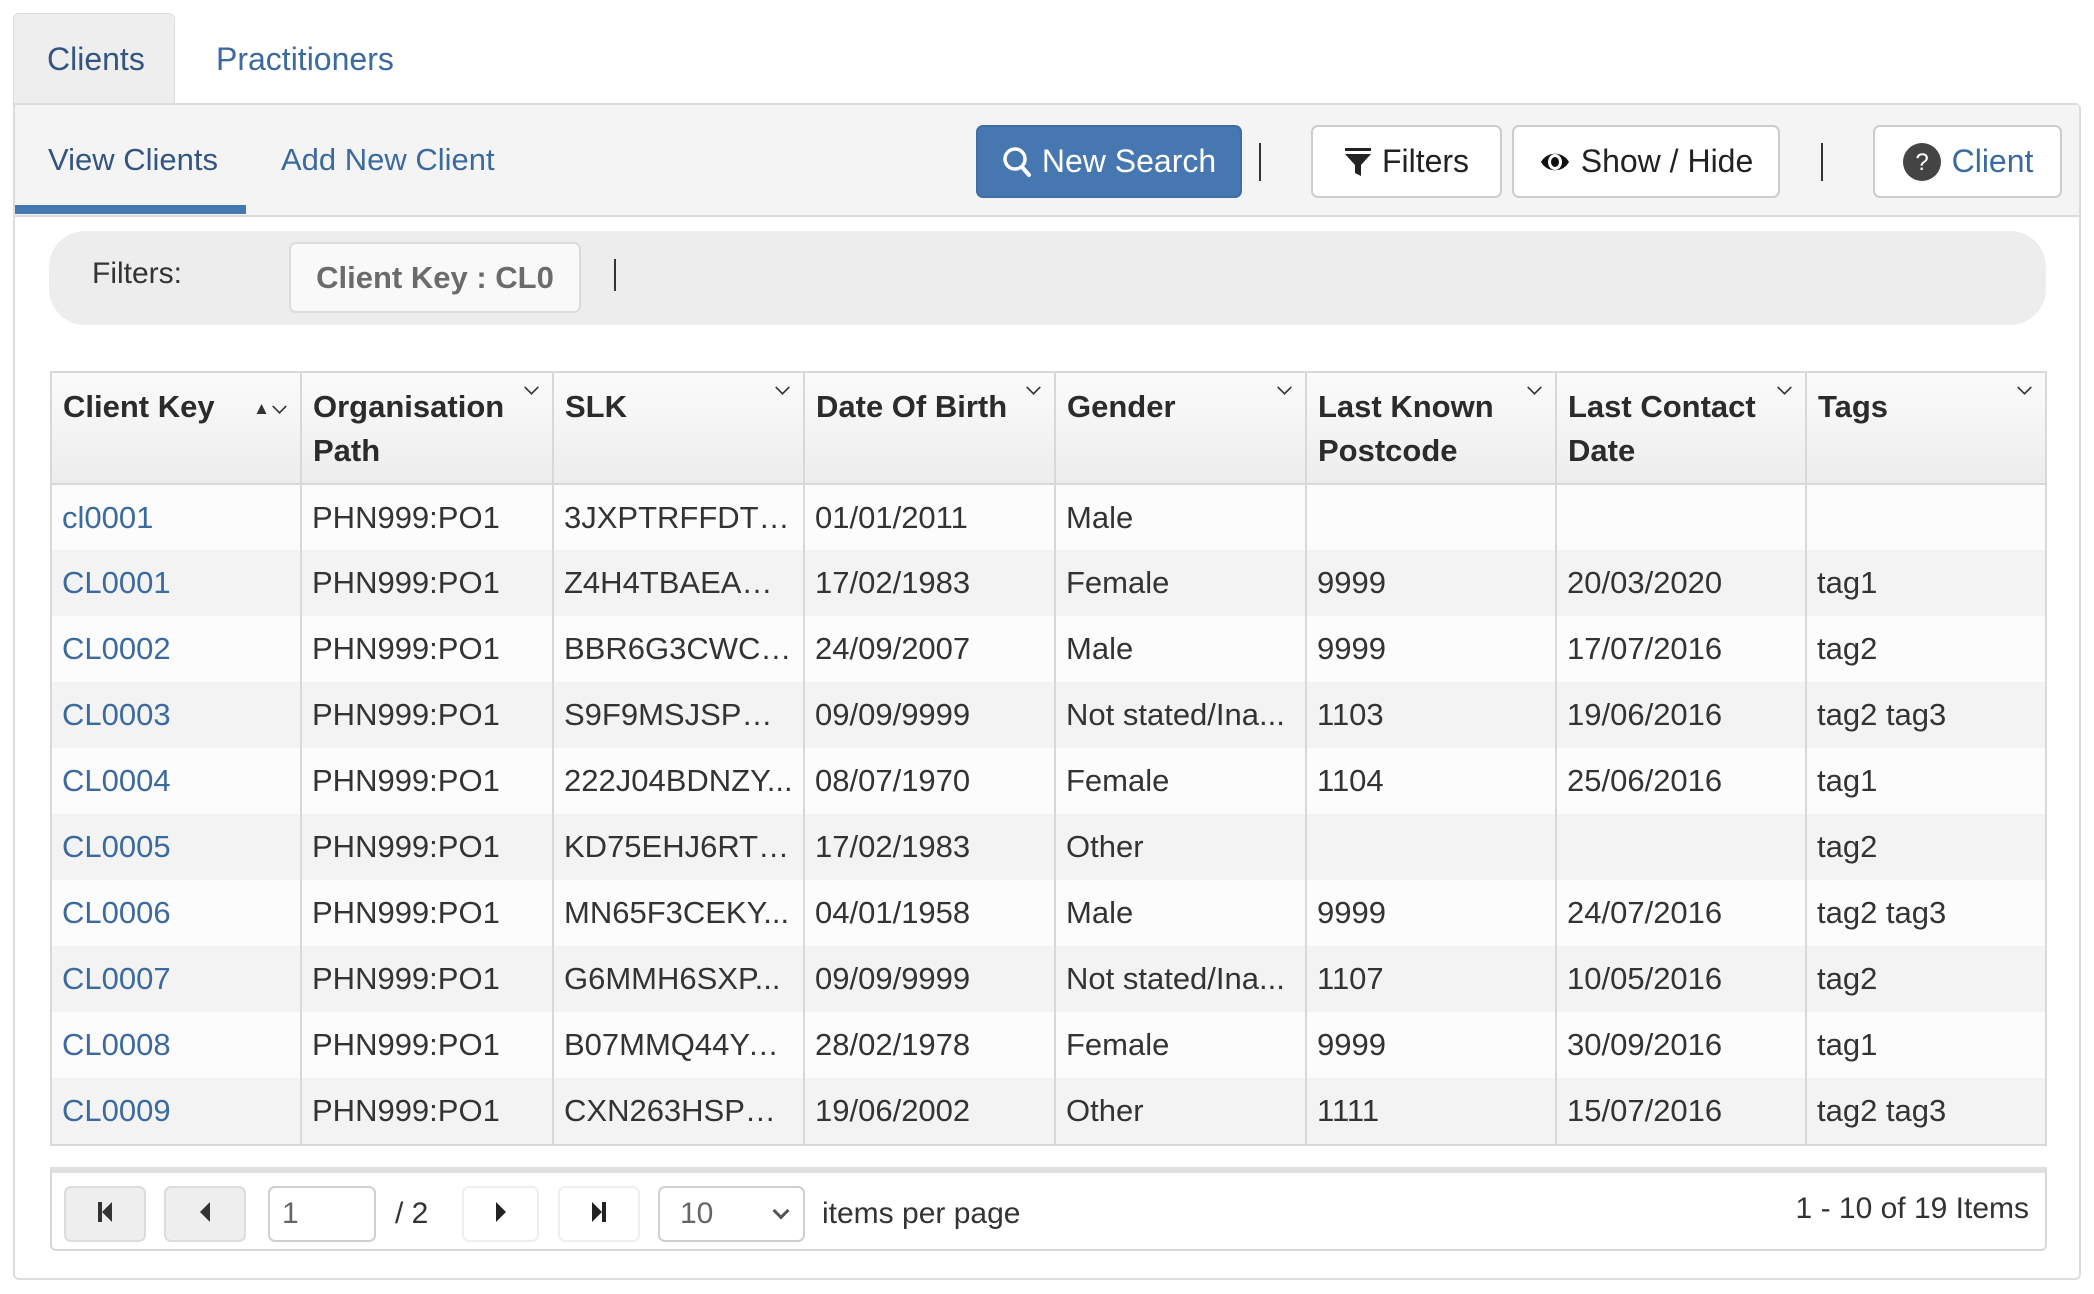 The height and width of the screenshot is (1294, 2094). What do you see at coordinates (1925, 517) in the screenshot?
I see `cell-tags` at bounding box center [1925, 517].